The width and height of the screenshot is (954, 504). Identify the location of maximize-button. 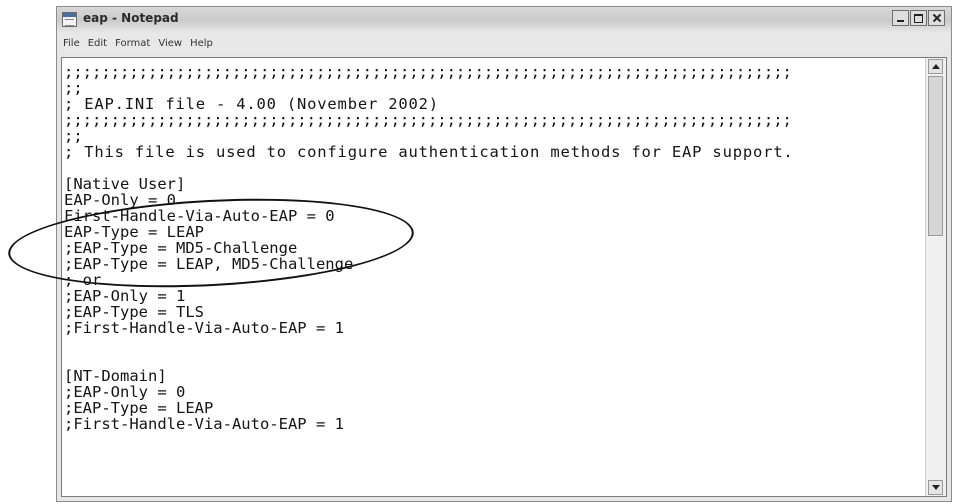
(918, 18).